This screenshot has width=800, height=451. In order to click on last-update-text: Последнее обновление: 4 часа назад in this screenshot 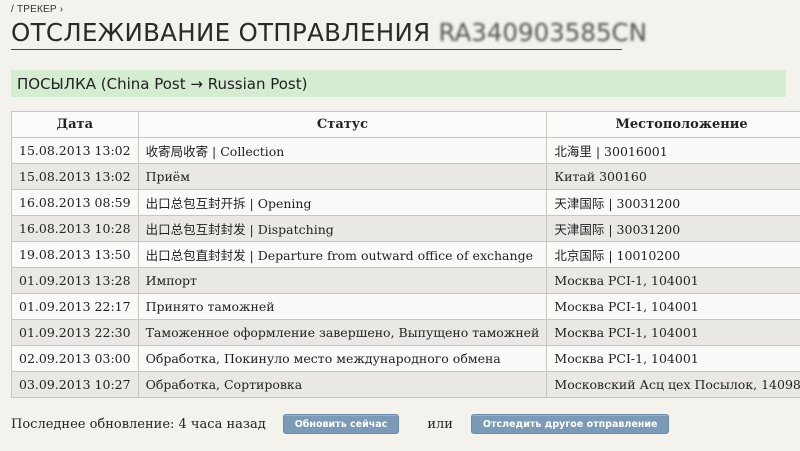, I will do `click(138, 424)`.